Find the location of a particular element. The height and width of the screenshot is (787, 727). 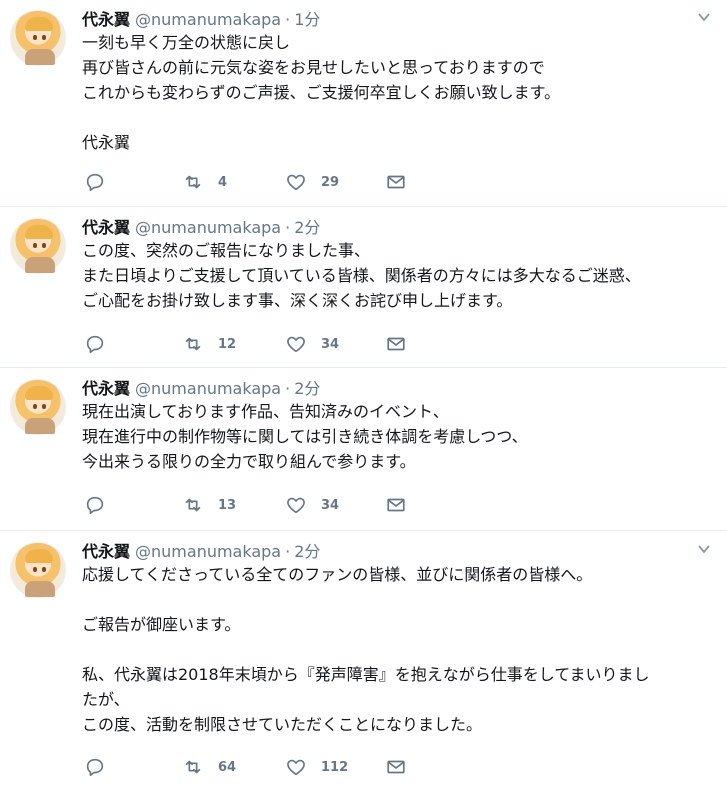

like-count: 112 is located at coordinates (335, 767).